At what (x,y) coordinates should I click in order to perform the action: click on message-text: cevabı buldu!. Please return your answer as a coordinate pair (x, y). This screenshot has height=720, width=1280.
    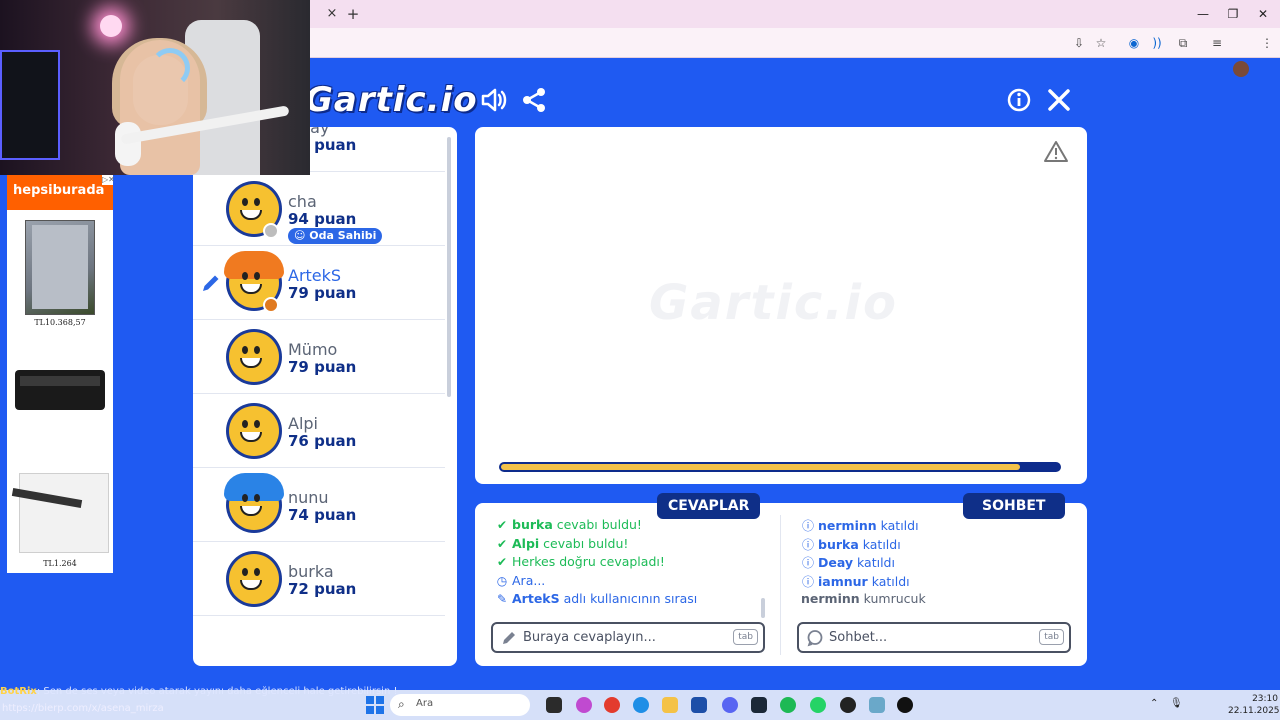
    Looking at the image, I should click on (597, 524).